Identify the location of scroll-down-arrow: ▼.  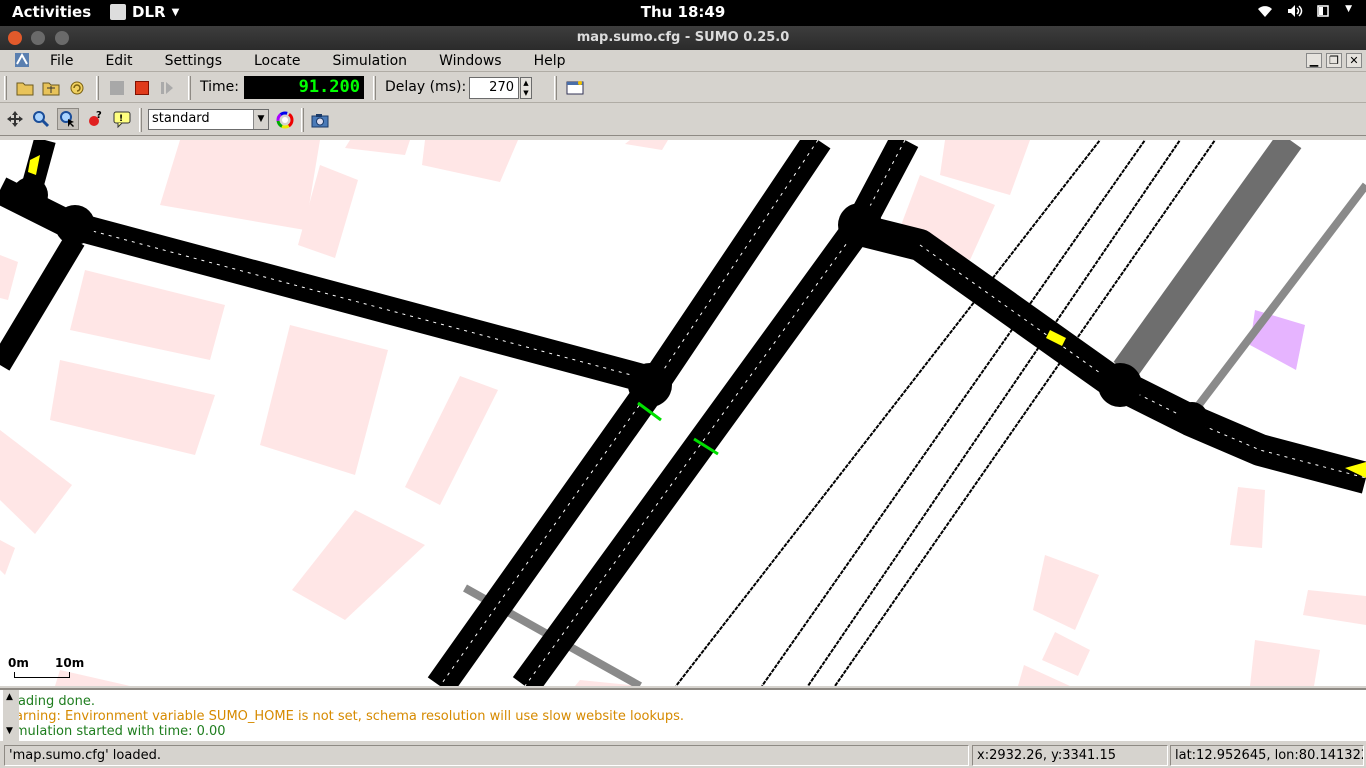
(9, 731).